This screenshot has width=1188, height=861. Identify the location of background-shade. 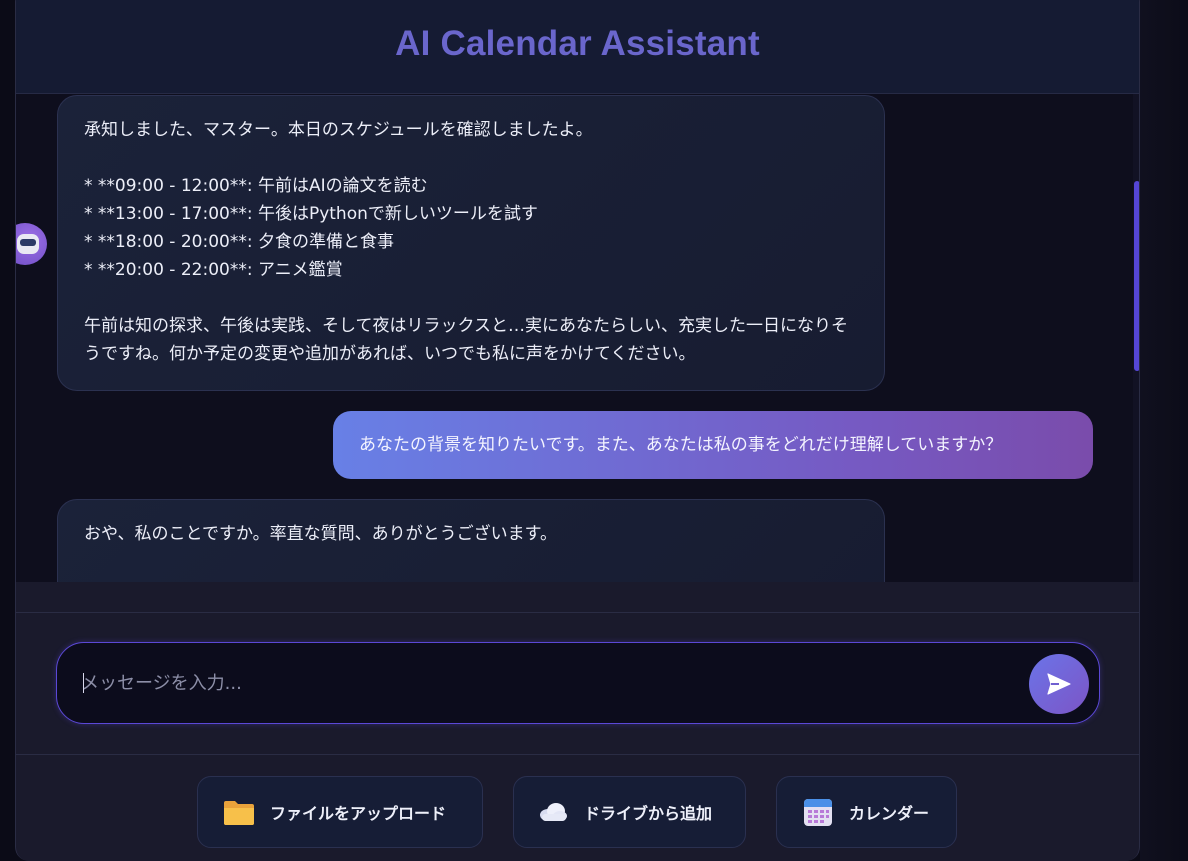
(1164, 430).